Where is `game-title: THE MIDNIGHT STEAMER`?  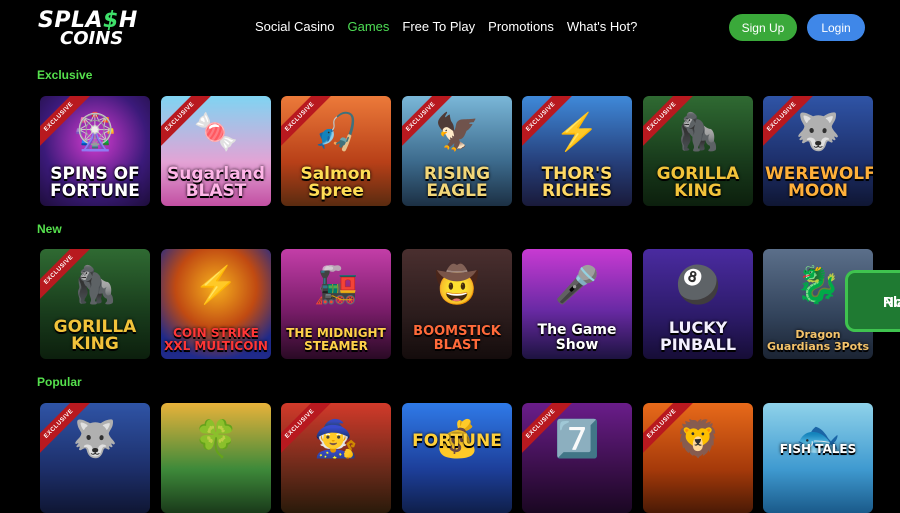
game-title: THE MIDNIGHT STEAMER is located at coordinates (336, 339).